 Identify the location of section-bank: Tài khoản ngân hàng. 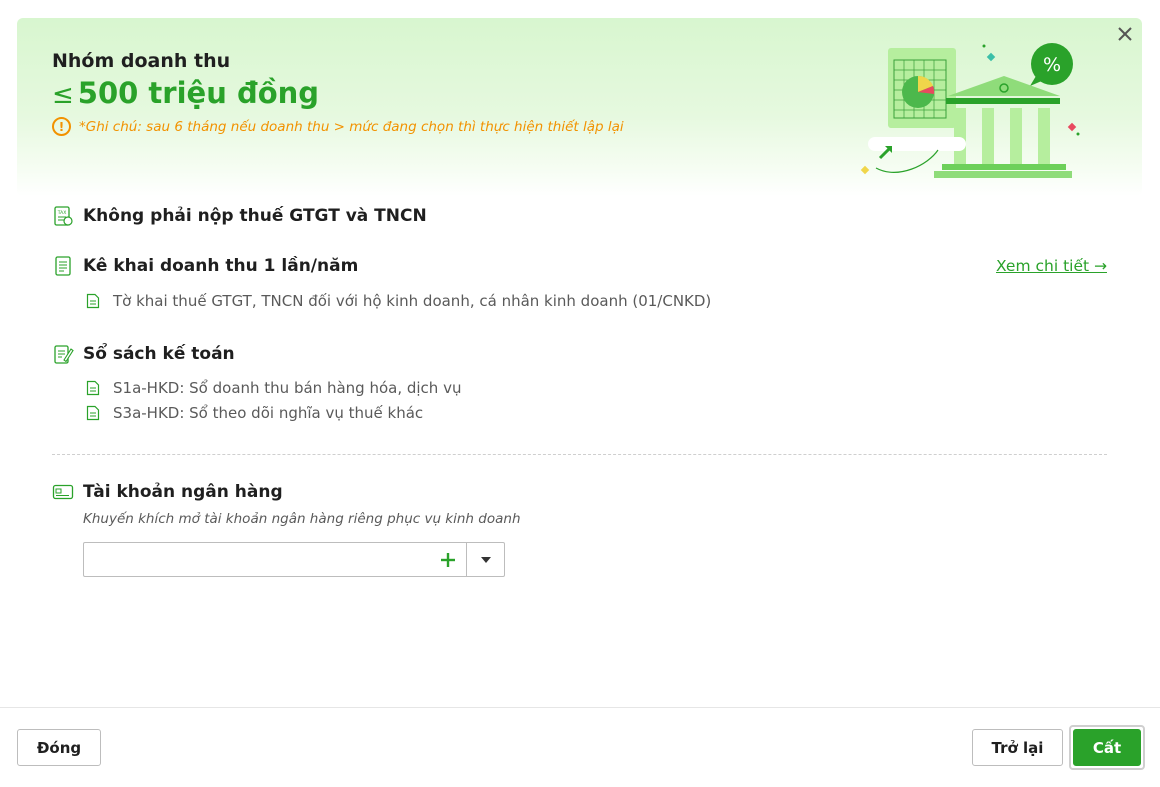
(167, 492).